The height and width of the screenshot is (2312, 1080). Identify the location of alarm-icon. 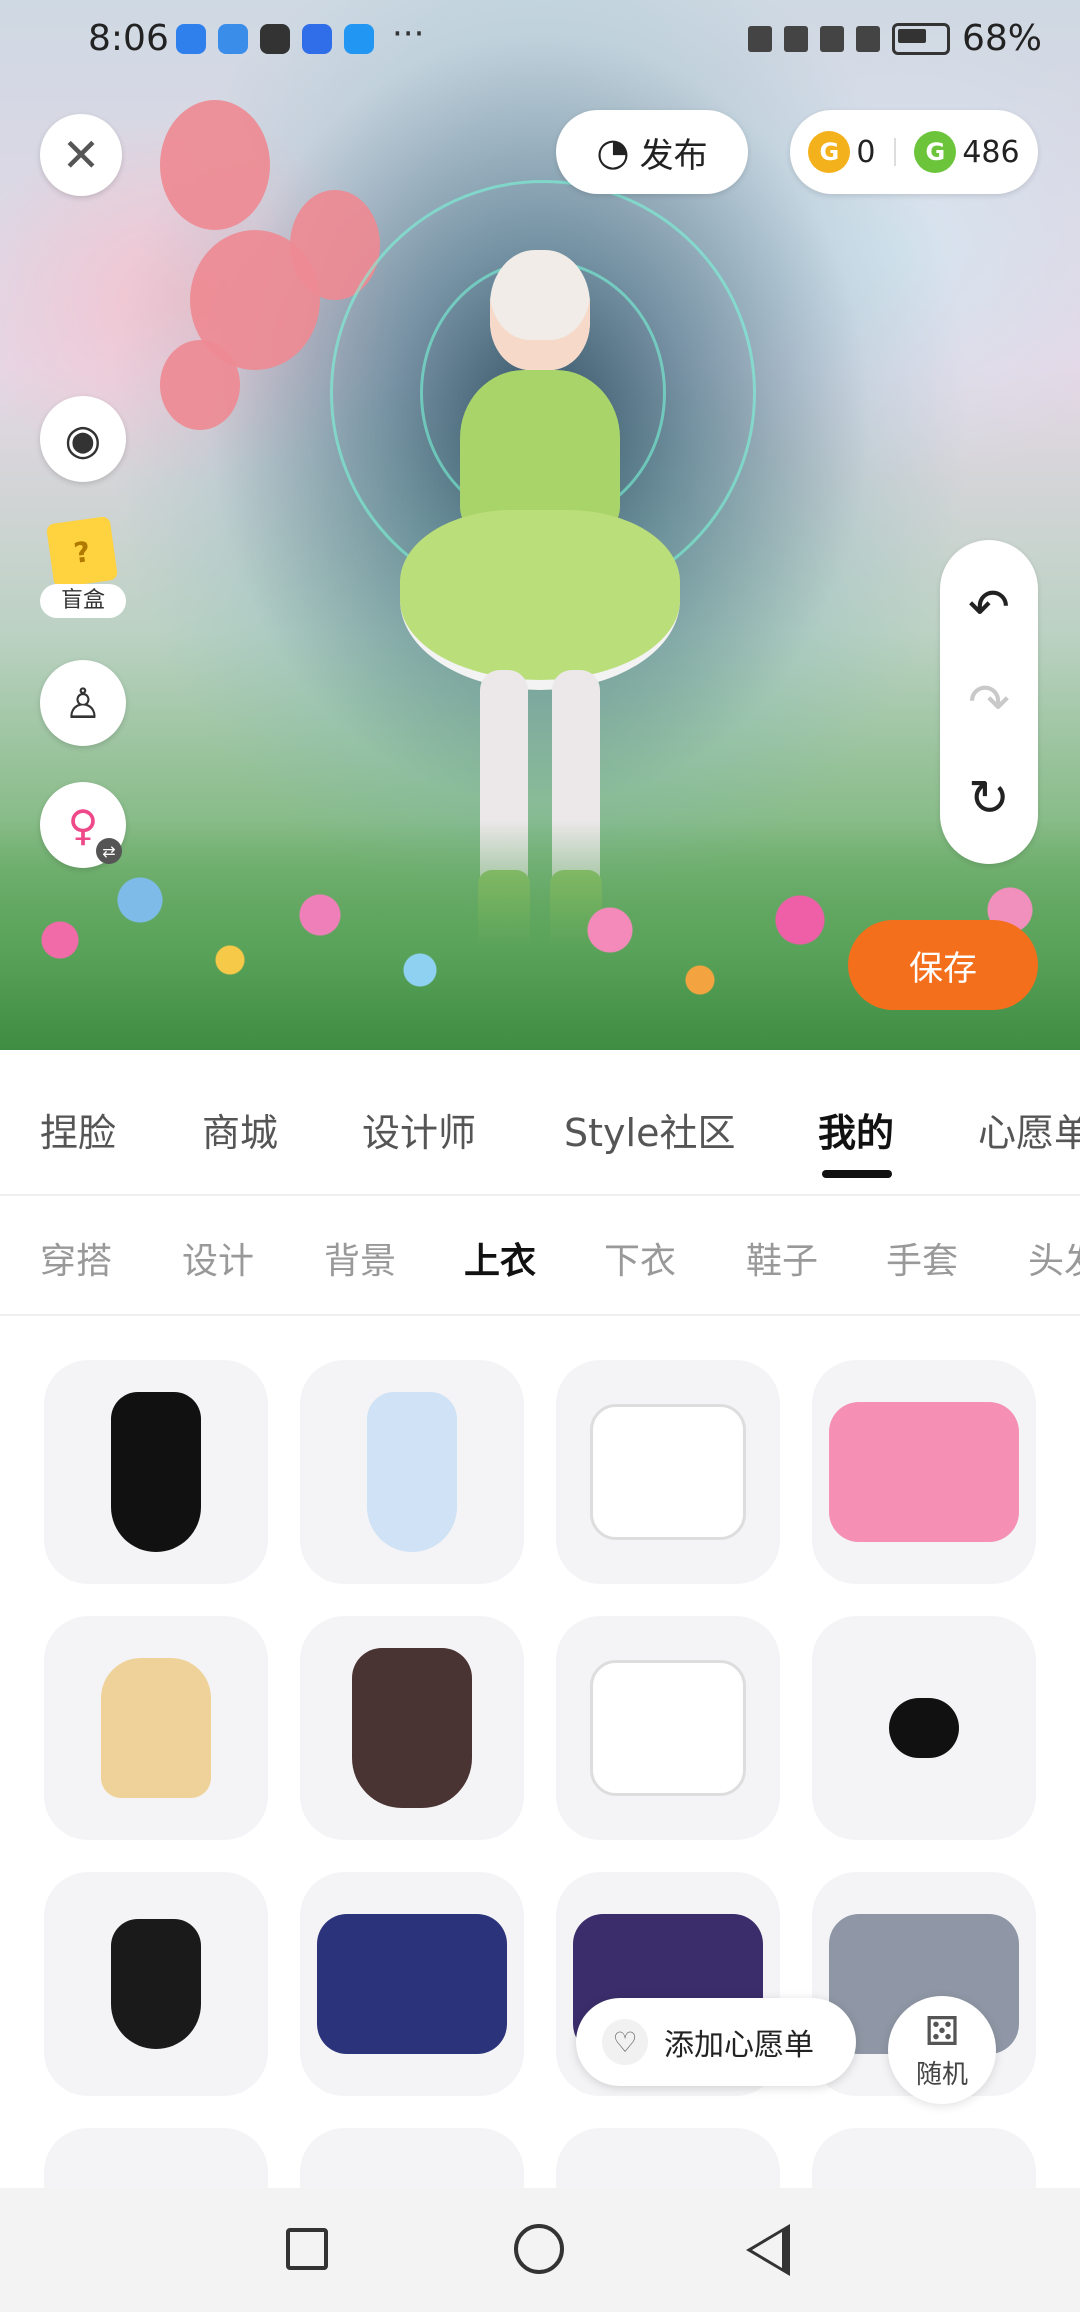
(759, 38).